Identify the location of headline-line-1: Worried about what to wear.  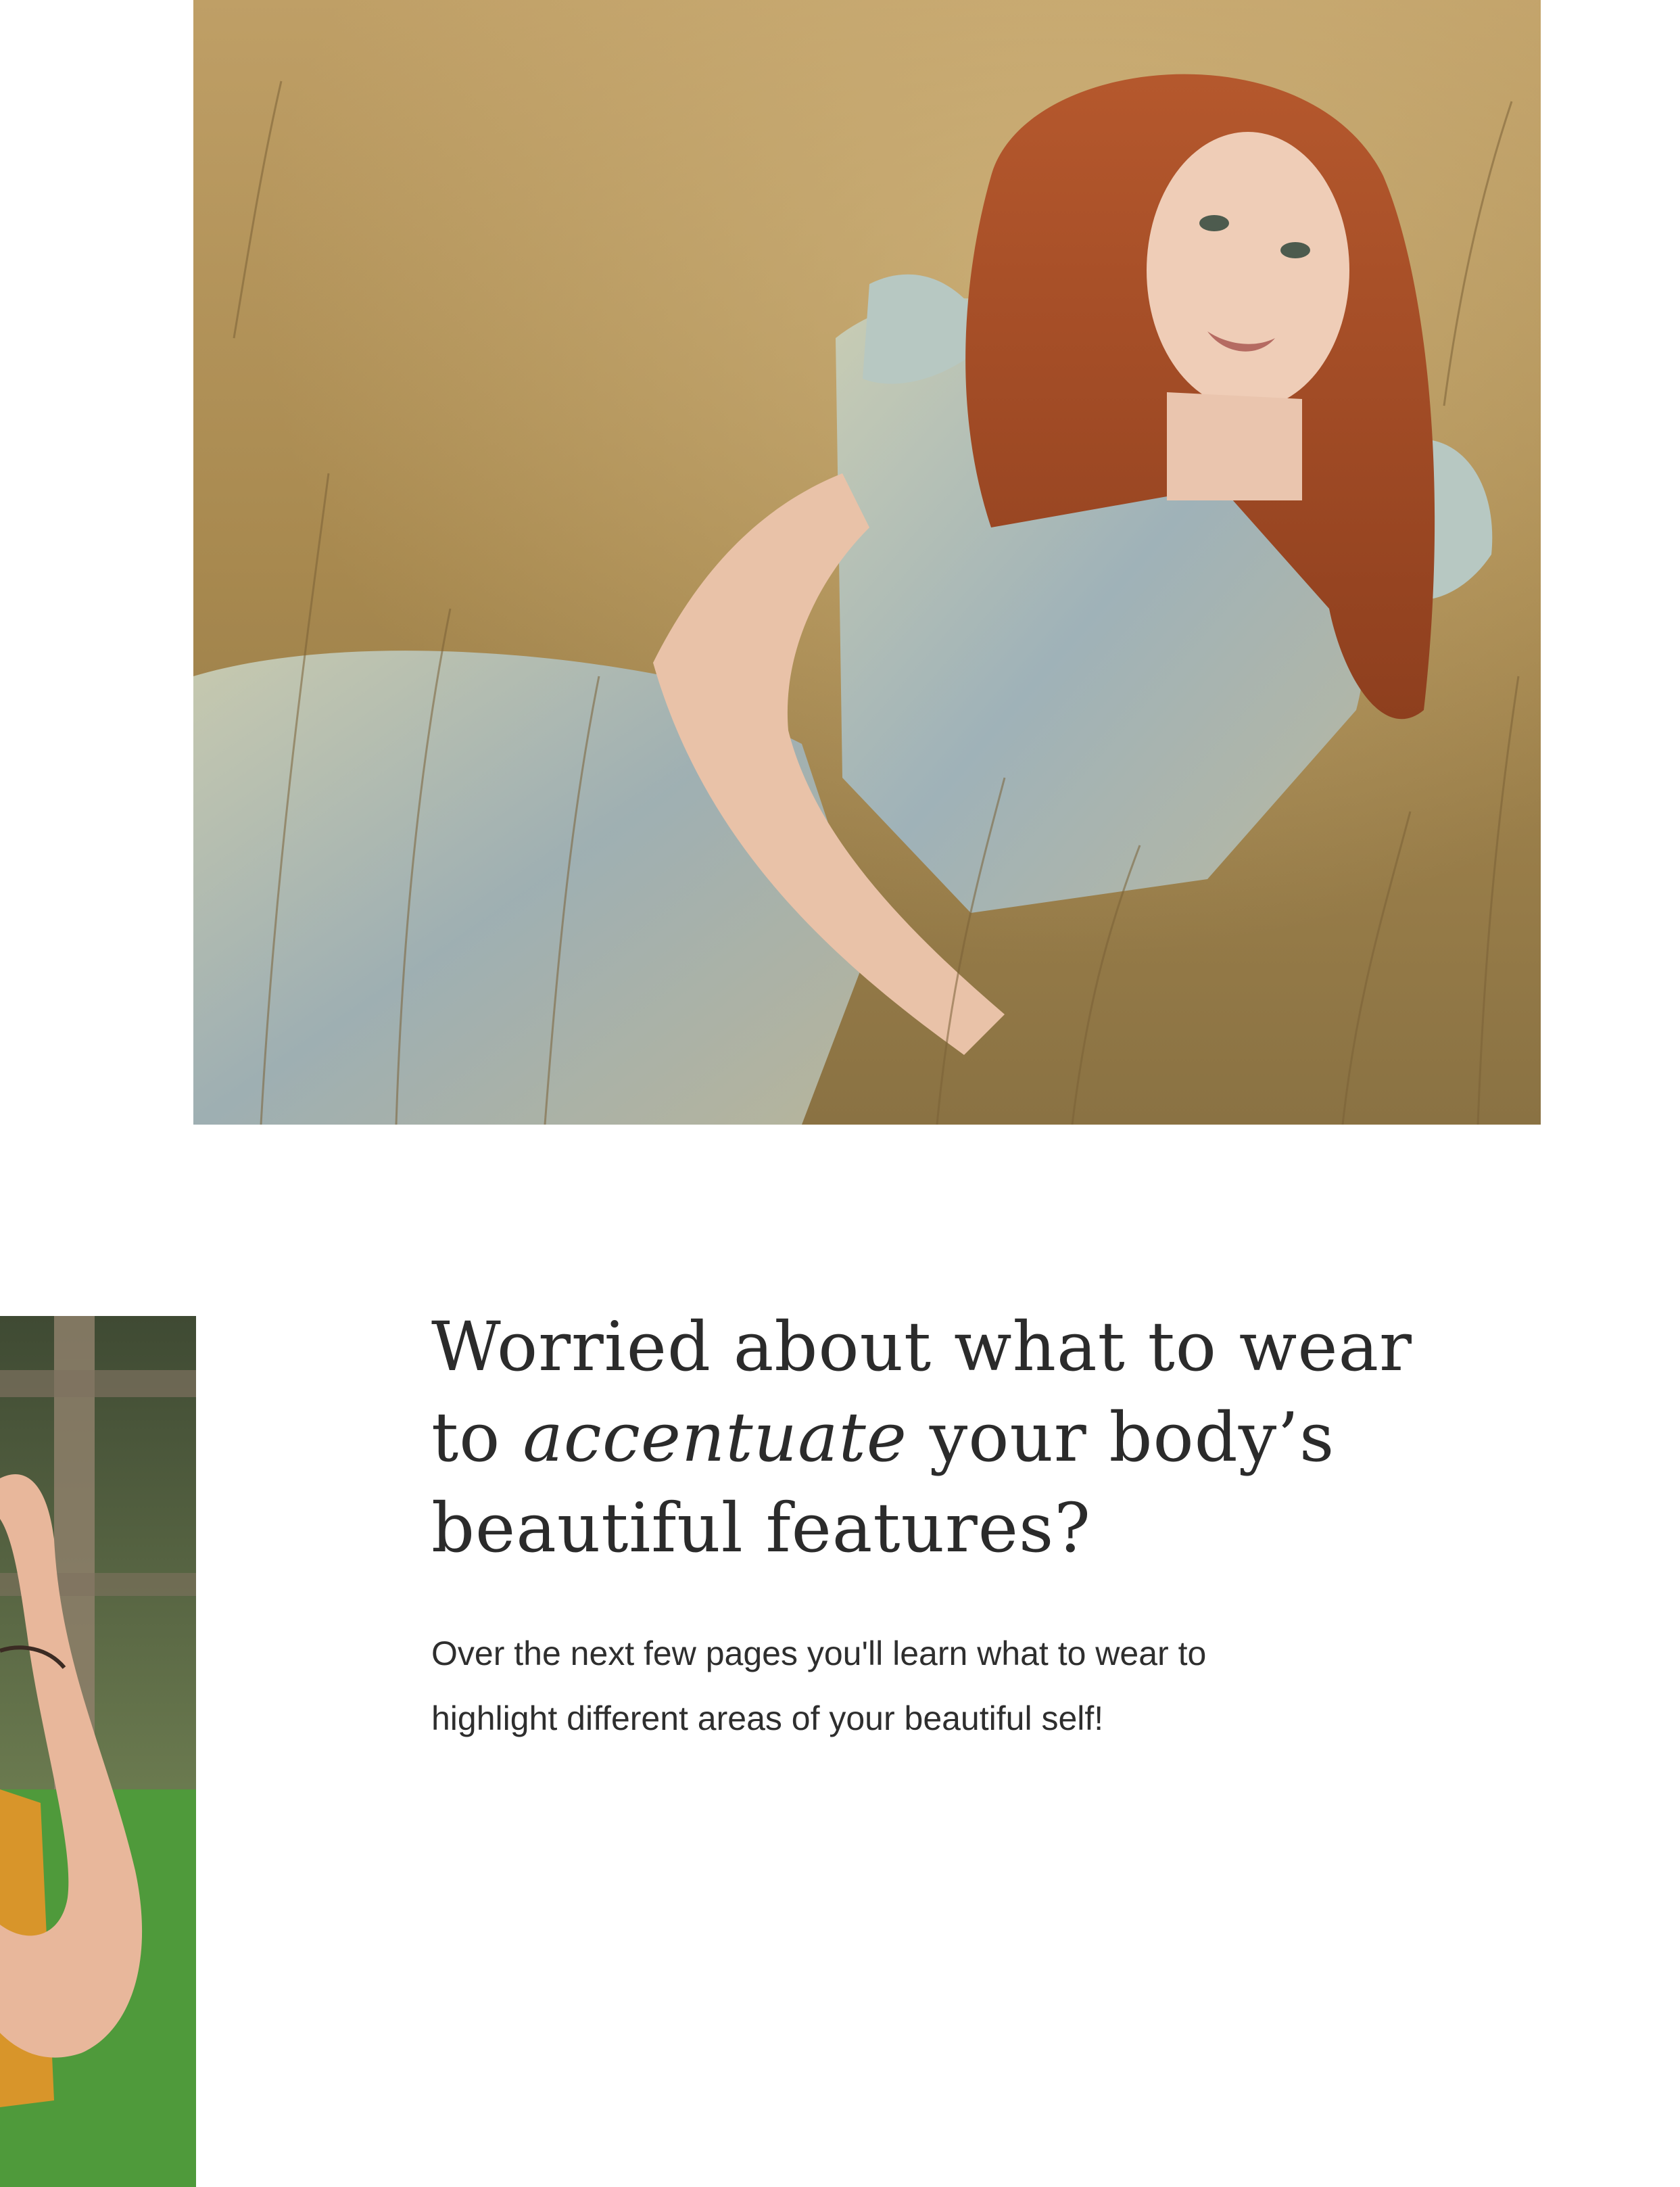
(922, 1346).